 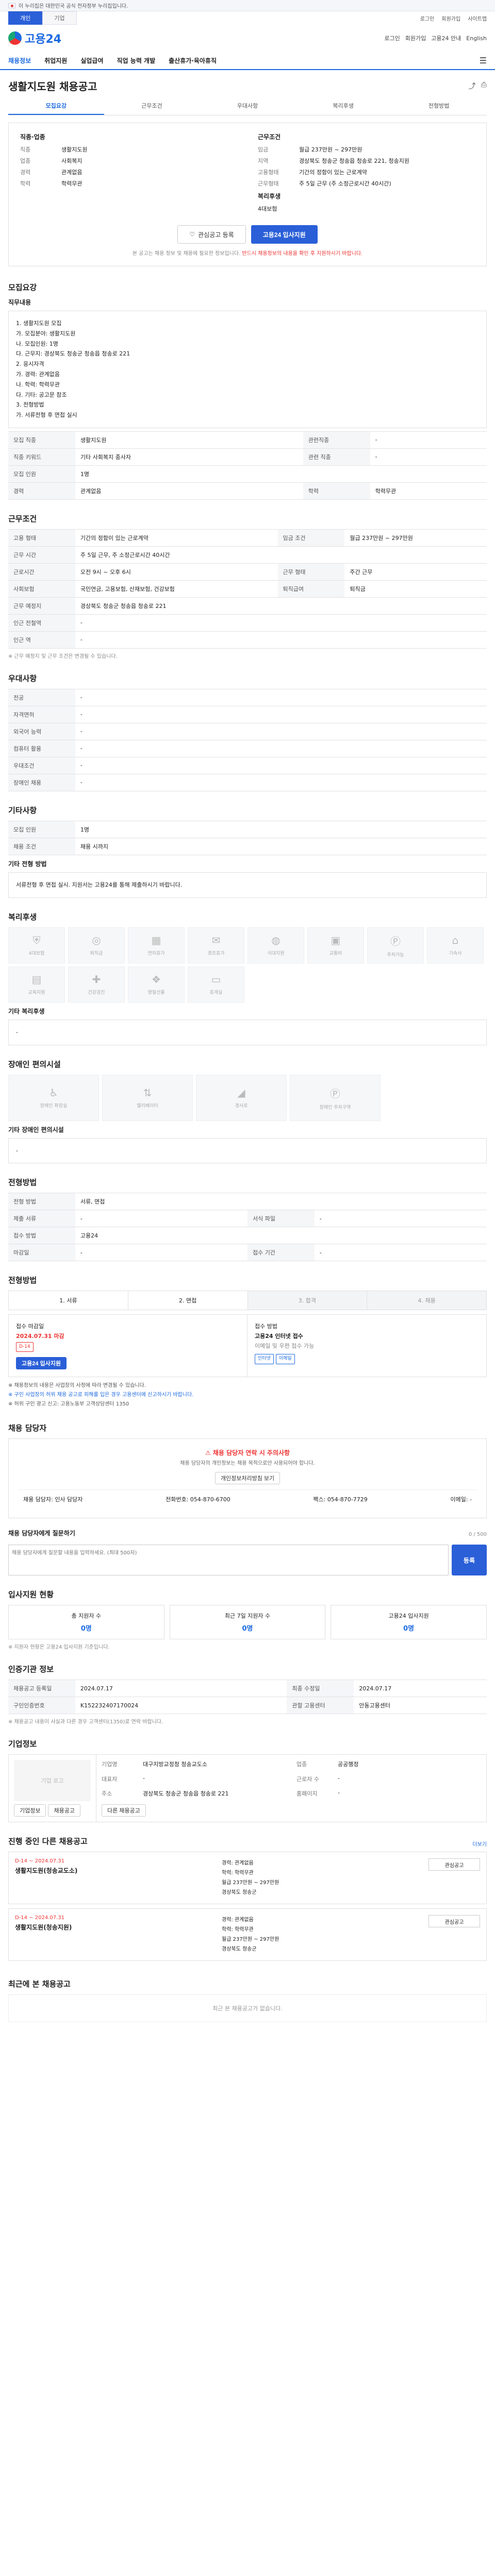 I want to click on page-title-bar: 생활지도원 채용공고 ⤴ ⎙, so click(x=247, y=83).